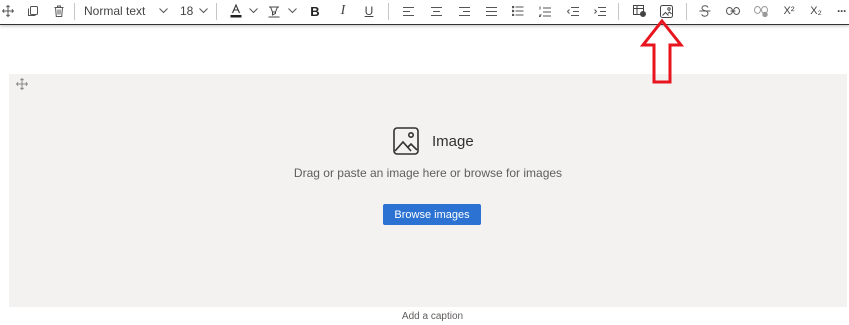  I want to click on text-style-label: Normal text, so click(115, 11).